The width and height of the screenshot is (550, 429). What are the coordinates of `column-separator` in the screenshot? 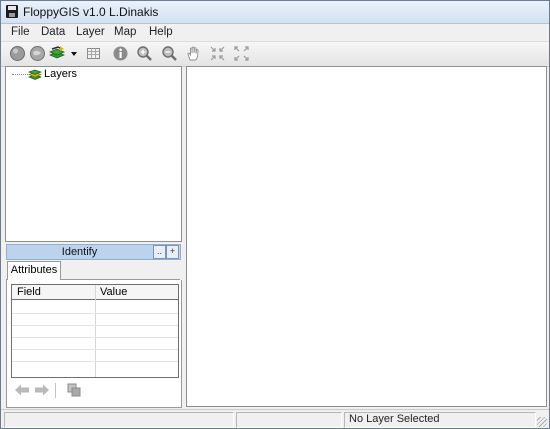 It's located at (95, 331).